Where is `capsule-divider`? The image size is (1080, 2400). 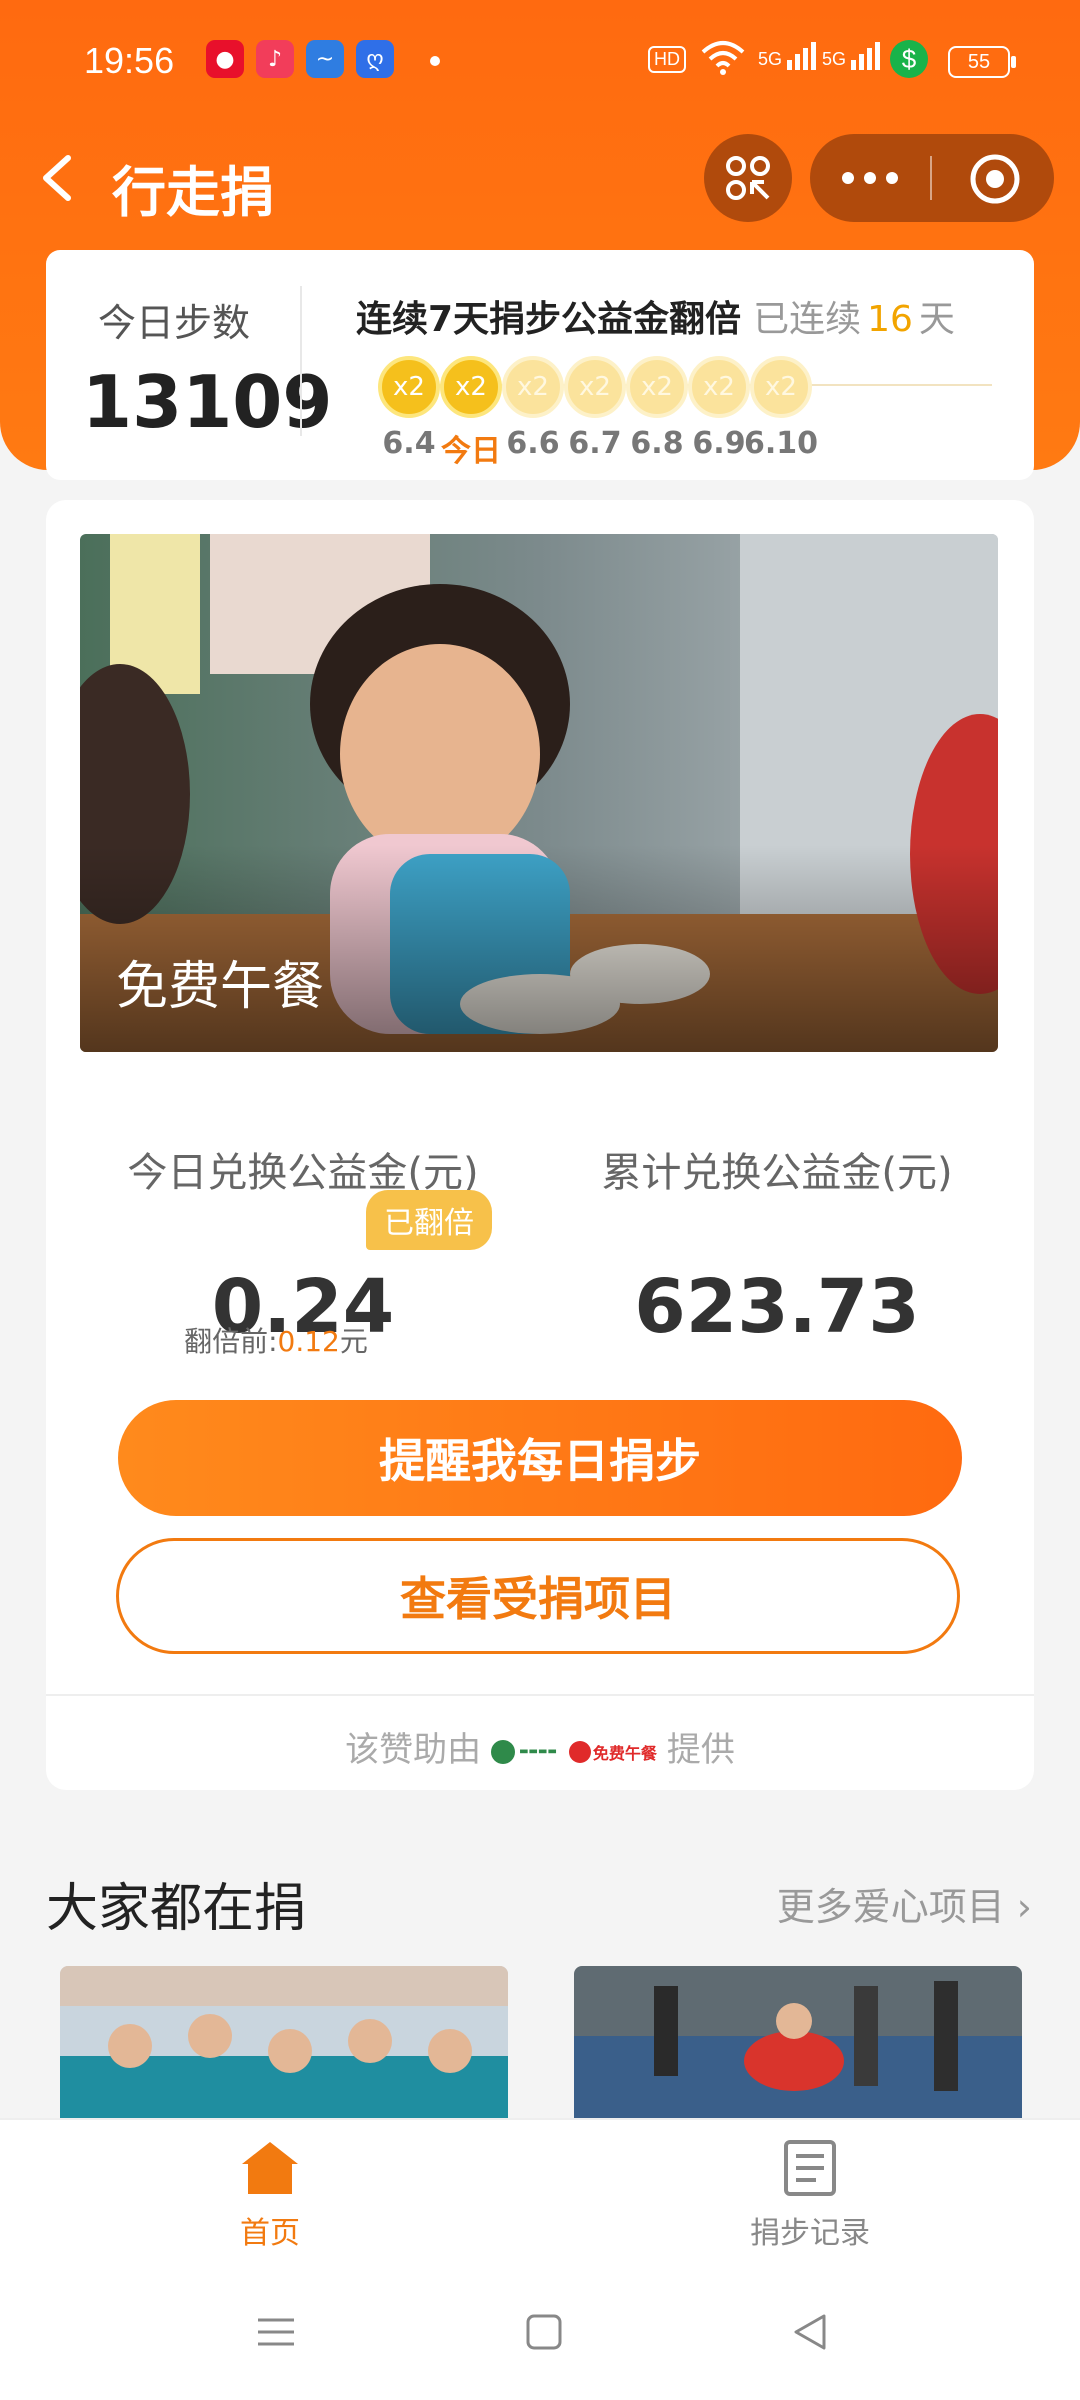
capsule-divider is located at coordinates (931, 178).